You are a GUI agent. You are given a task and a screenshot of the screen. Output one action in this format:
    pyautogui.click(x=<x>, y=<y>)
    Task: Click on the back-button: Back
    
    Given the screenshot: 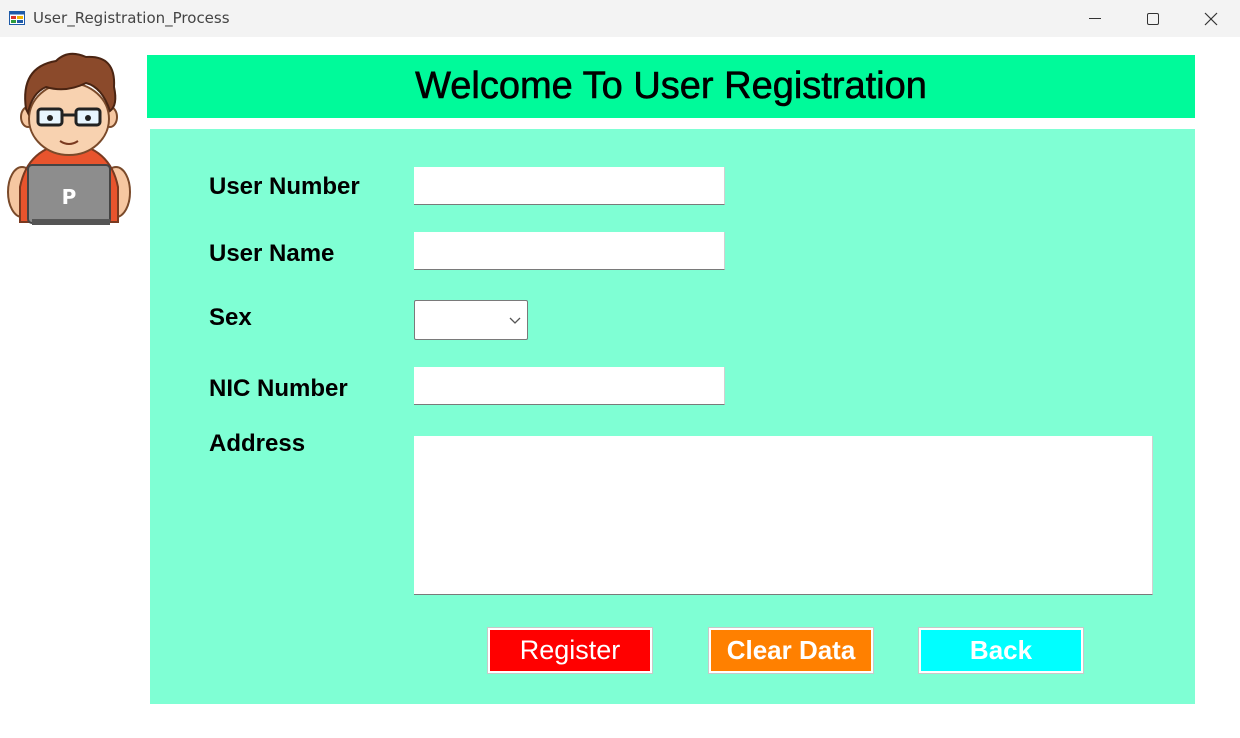 What is the action you would take?
    pyautogui.click(x=1001, y=650)
    